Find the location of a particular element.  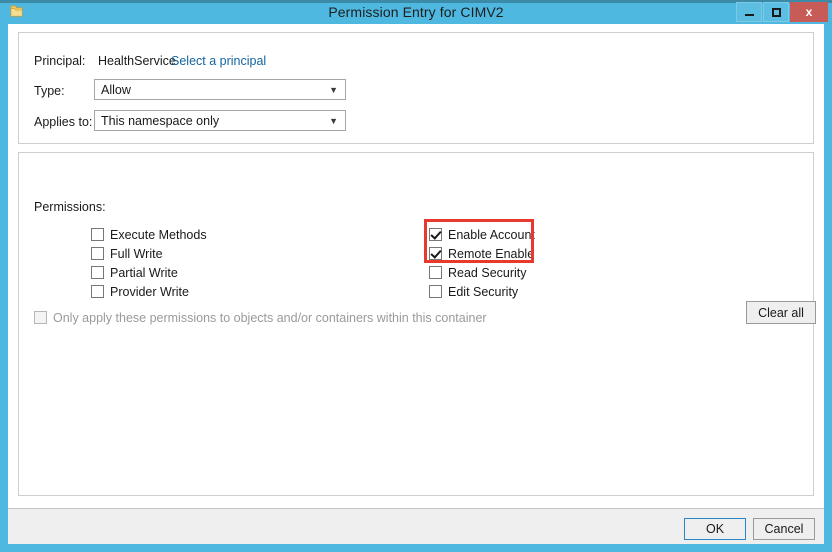

checkbox-read-security: Read Security is located at coordinates (478, 272).